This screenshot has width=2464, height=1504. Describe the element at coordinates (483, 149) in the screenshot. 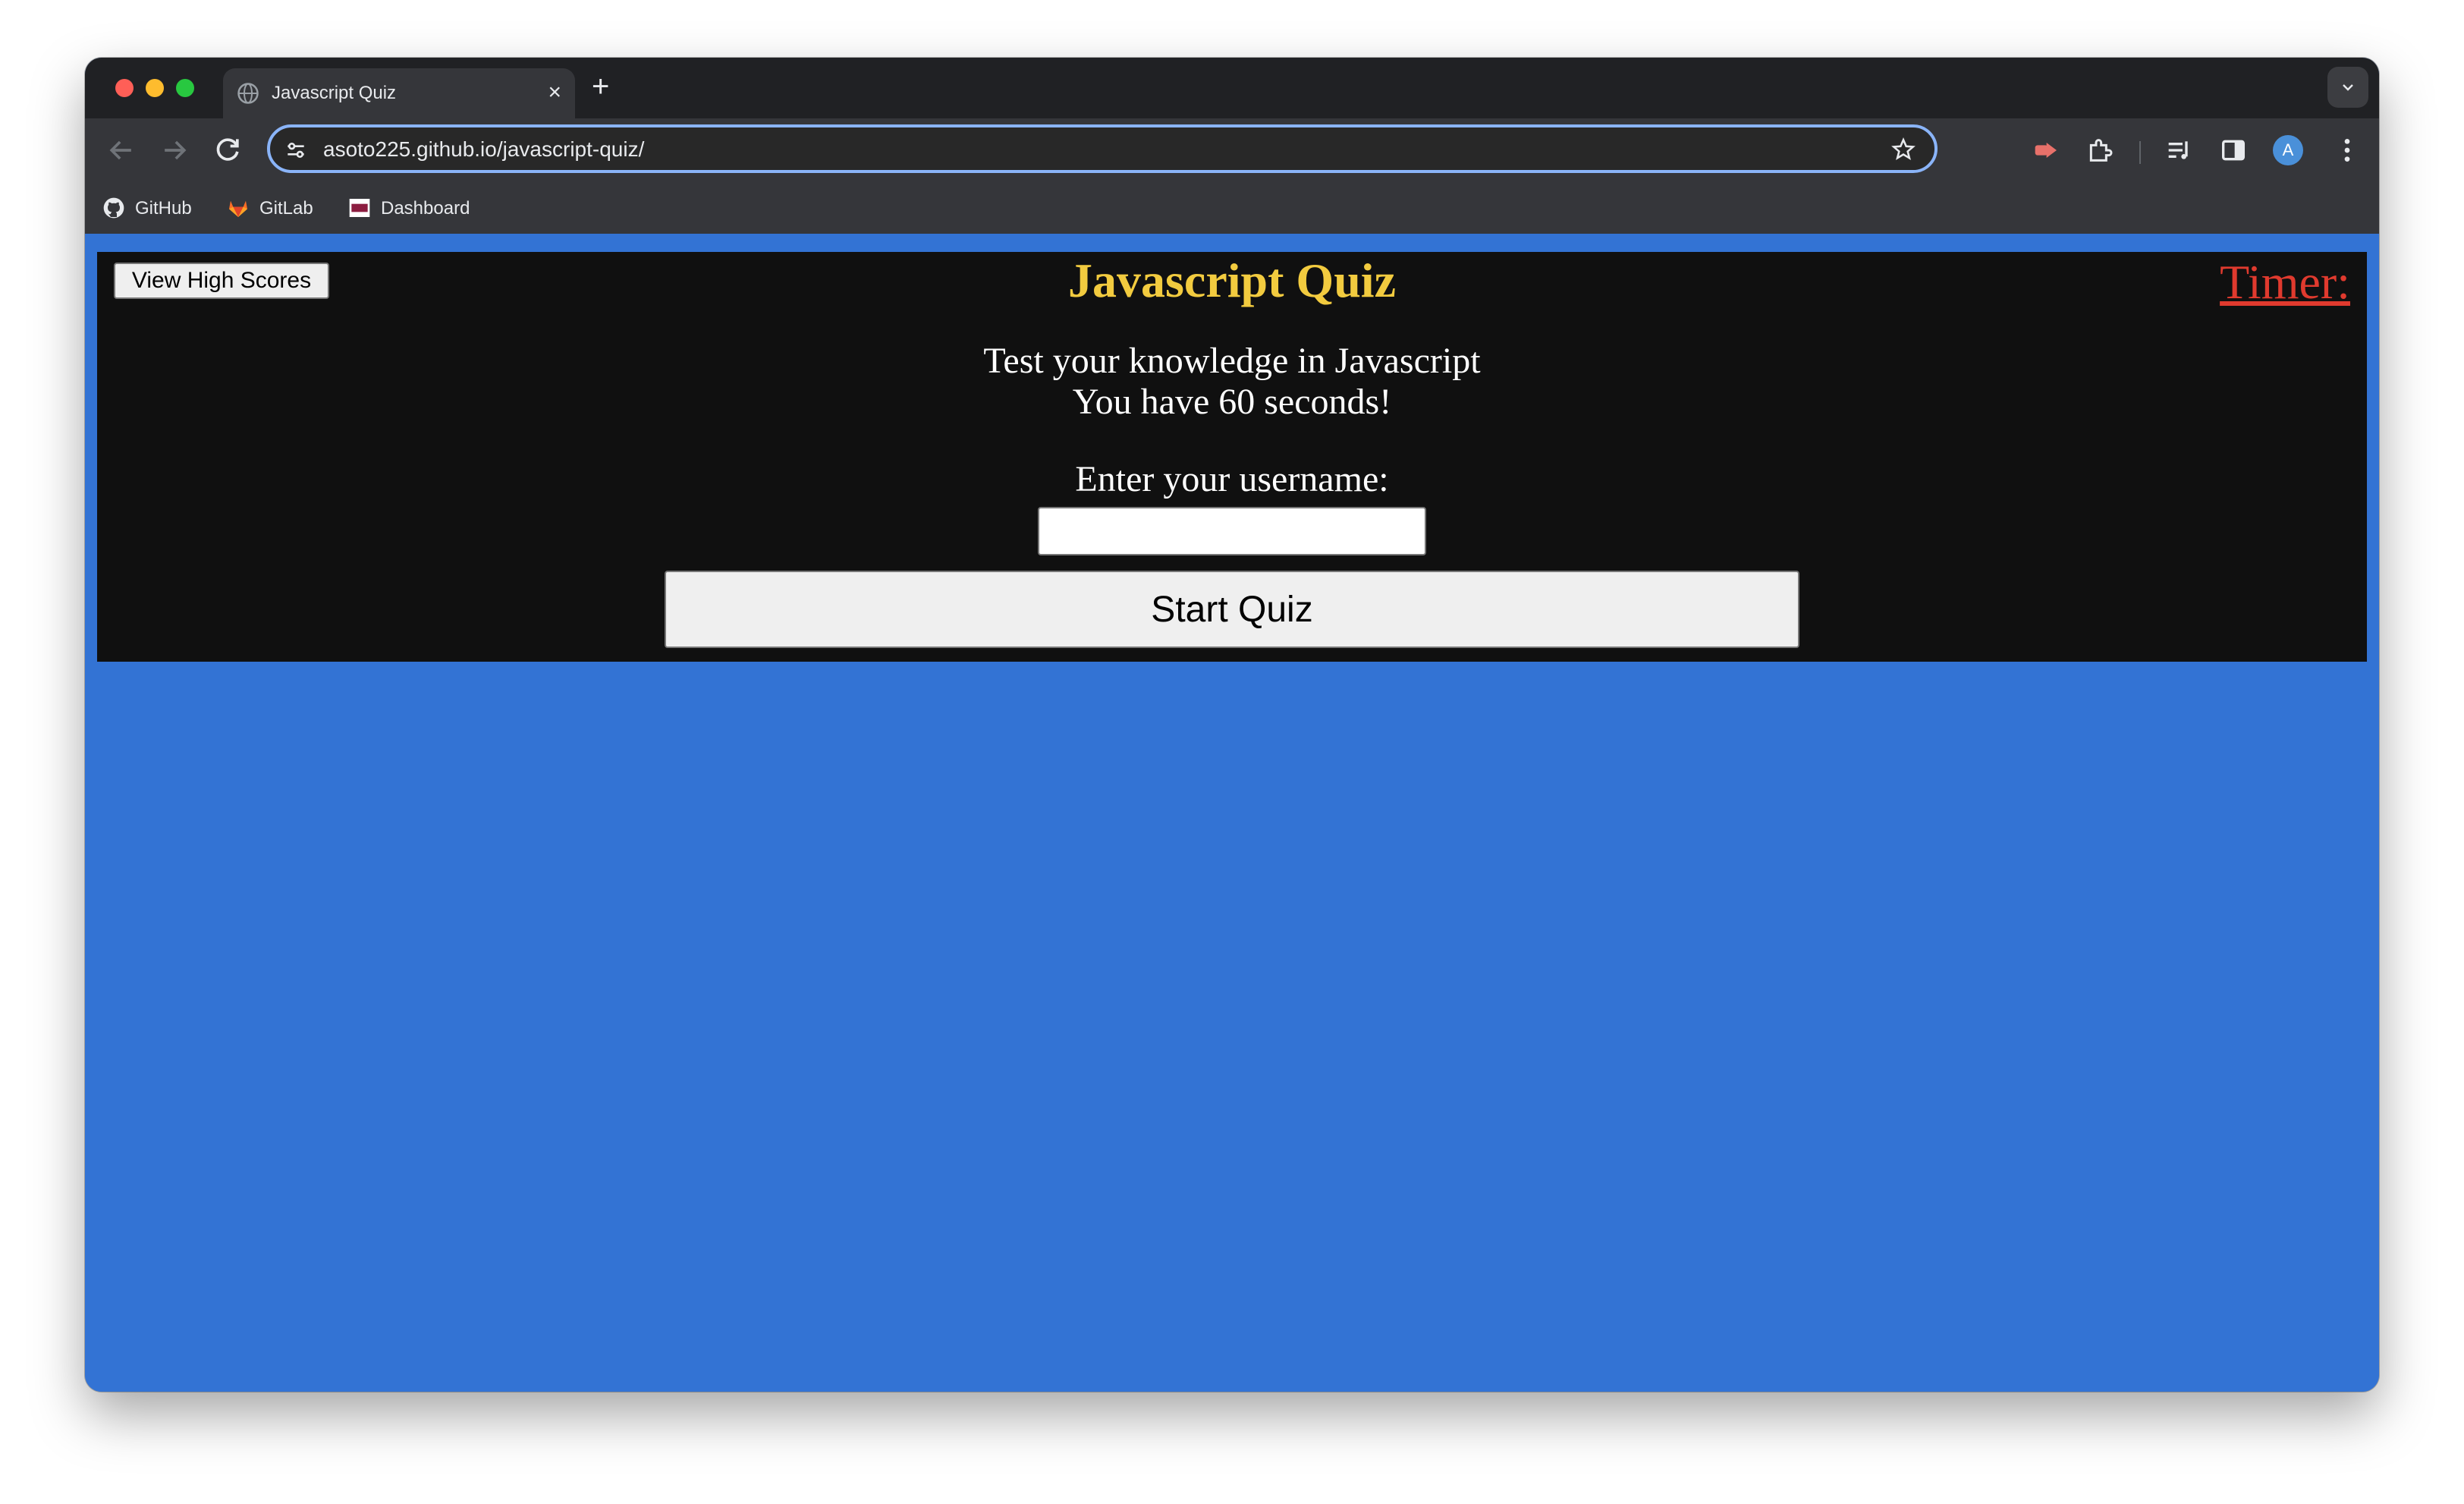

I see `url-text: asoto225.github.io/javascript-quiz/` at that location.